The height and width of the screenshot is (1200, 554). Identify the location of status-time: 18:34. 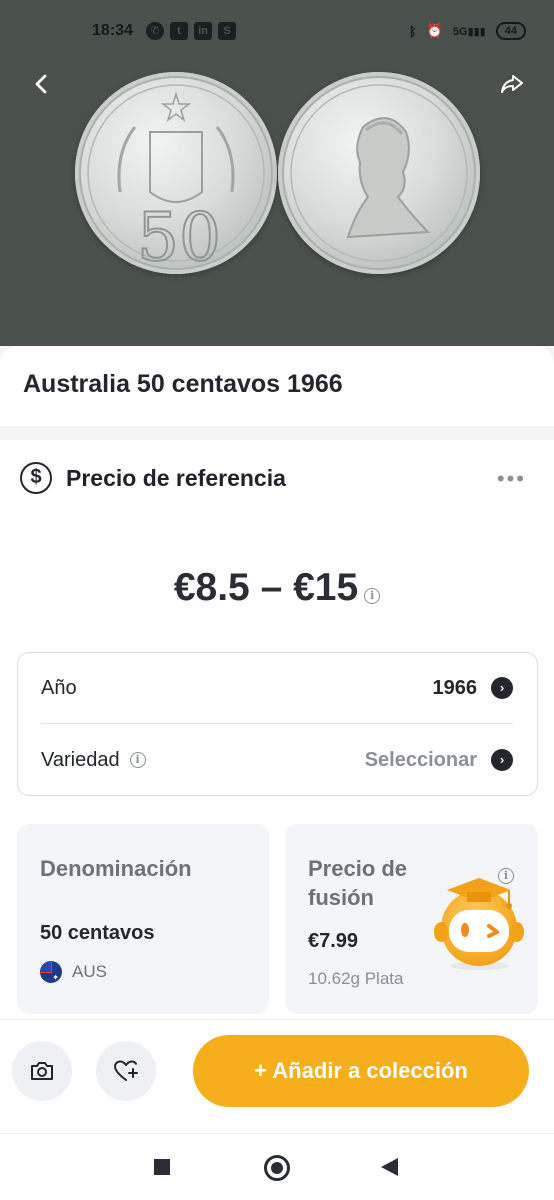
(112, 30).